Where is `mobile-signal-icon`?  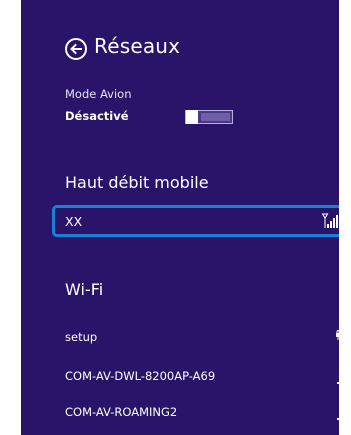 mobile-signal-icon is located at coordinates (330, 220).